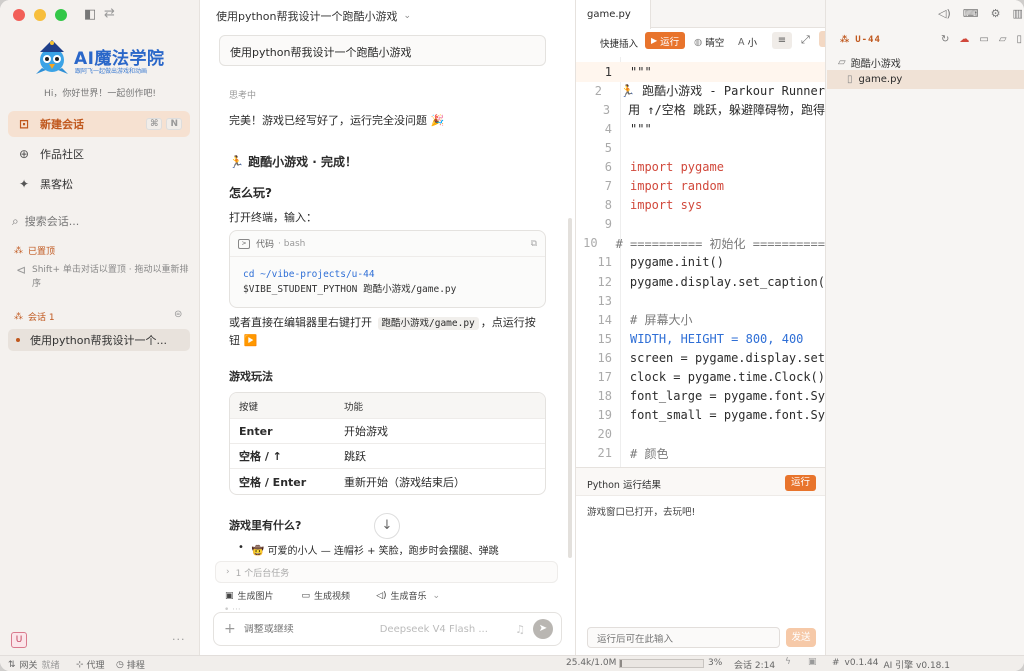  What do you see at coordinates (641, 71) in the screenshot?
I see `code-text: """` at bounding box center [641, 71].